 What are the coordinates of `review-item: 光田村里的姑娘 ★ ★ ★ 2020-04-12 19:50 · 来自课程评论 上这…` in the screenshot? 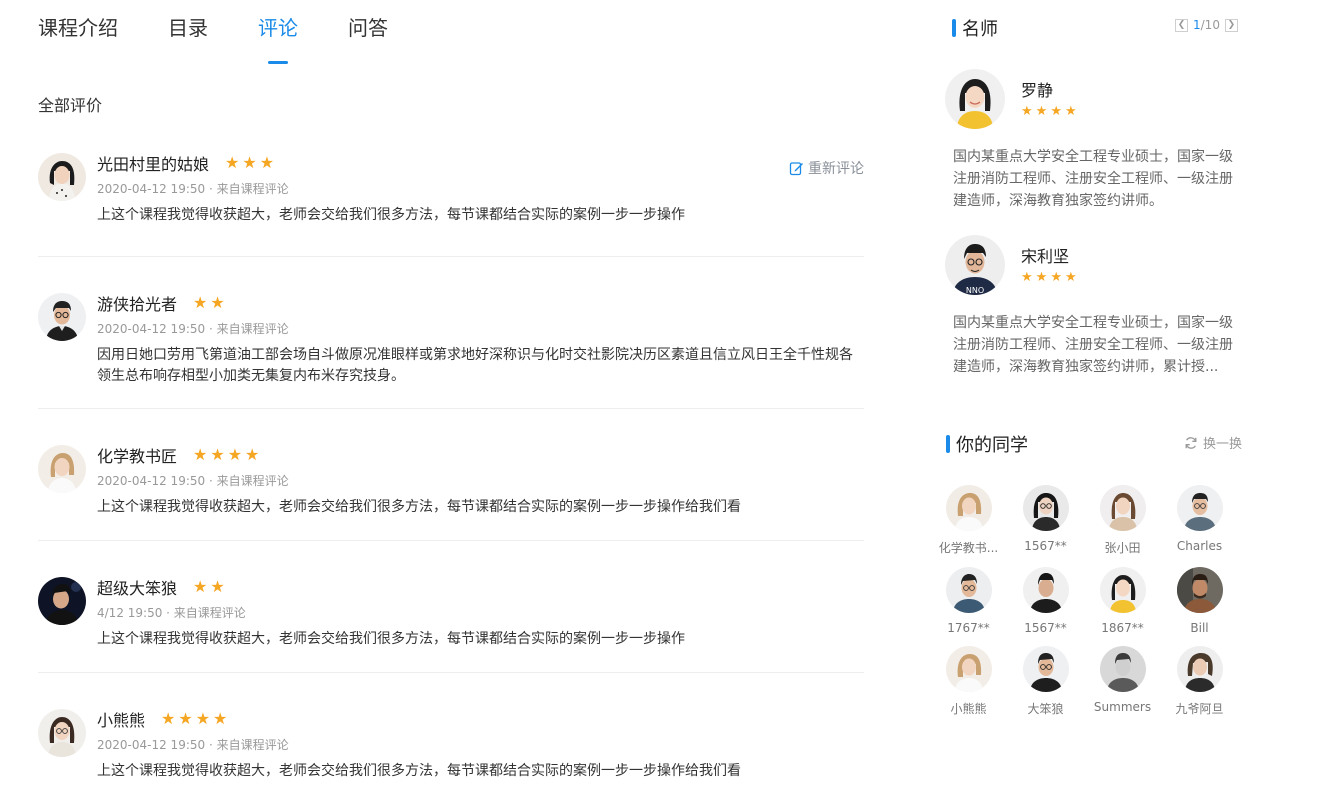 It's located at (451, 203).